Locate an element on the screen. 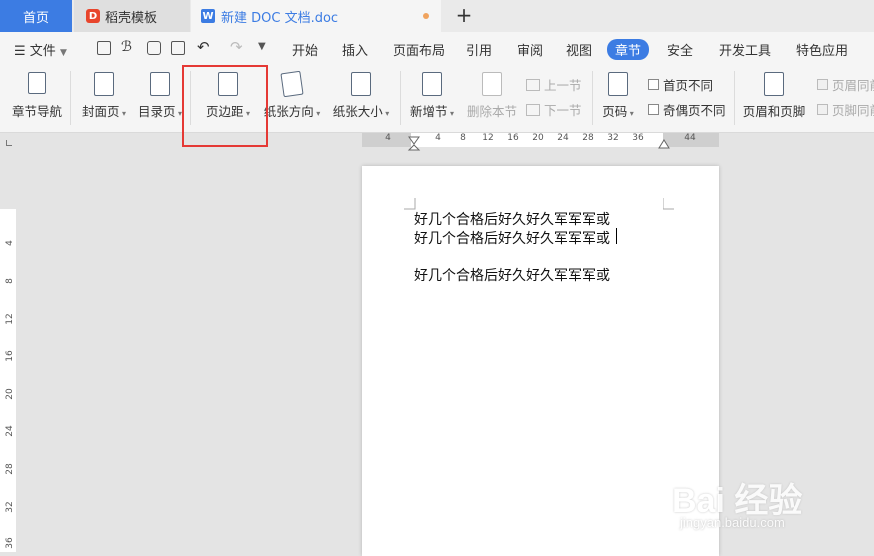 This screenshot has height=556, width=874. page-number-icon is located at coordinates (618, 84).